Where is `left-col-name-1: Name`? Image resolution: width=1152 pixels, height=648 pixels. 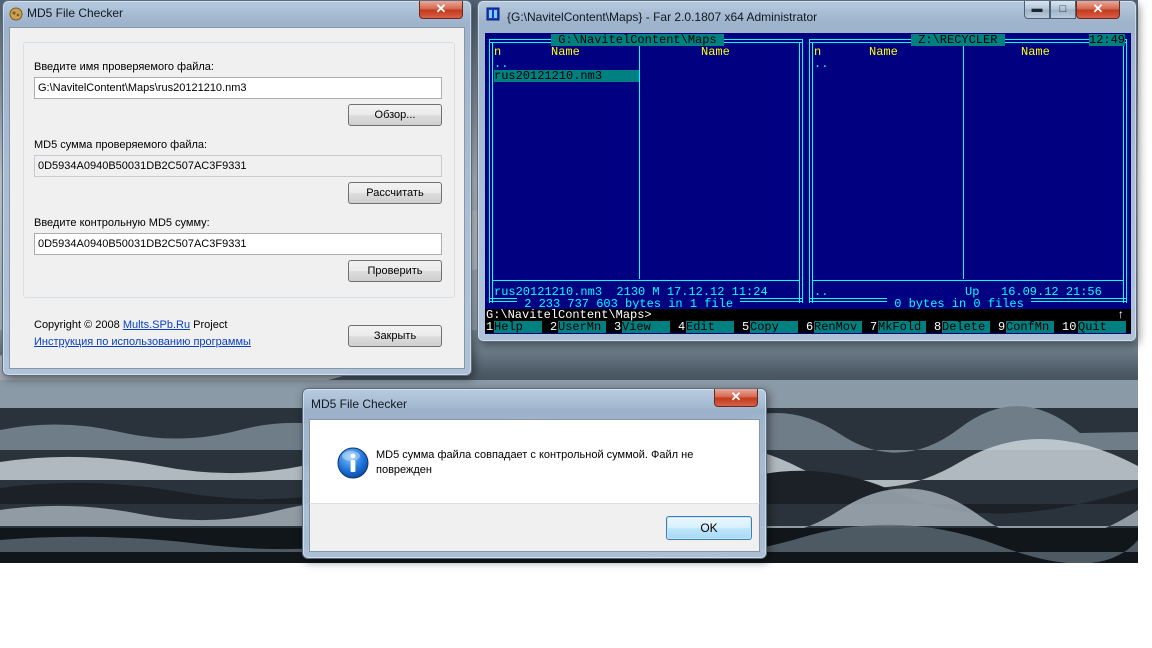
left-col-name-1: Name is located at coordinates (565, 52).